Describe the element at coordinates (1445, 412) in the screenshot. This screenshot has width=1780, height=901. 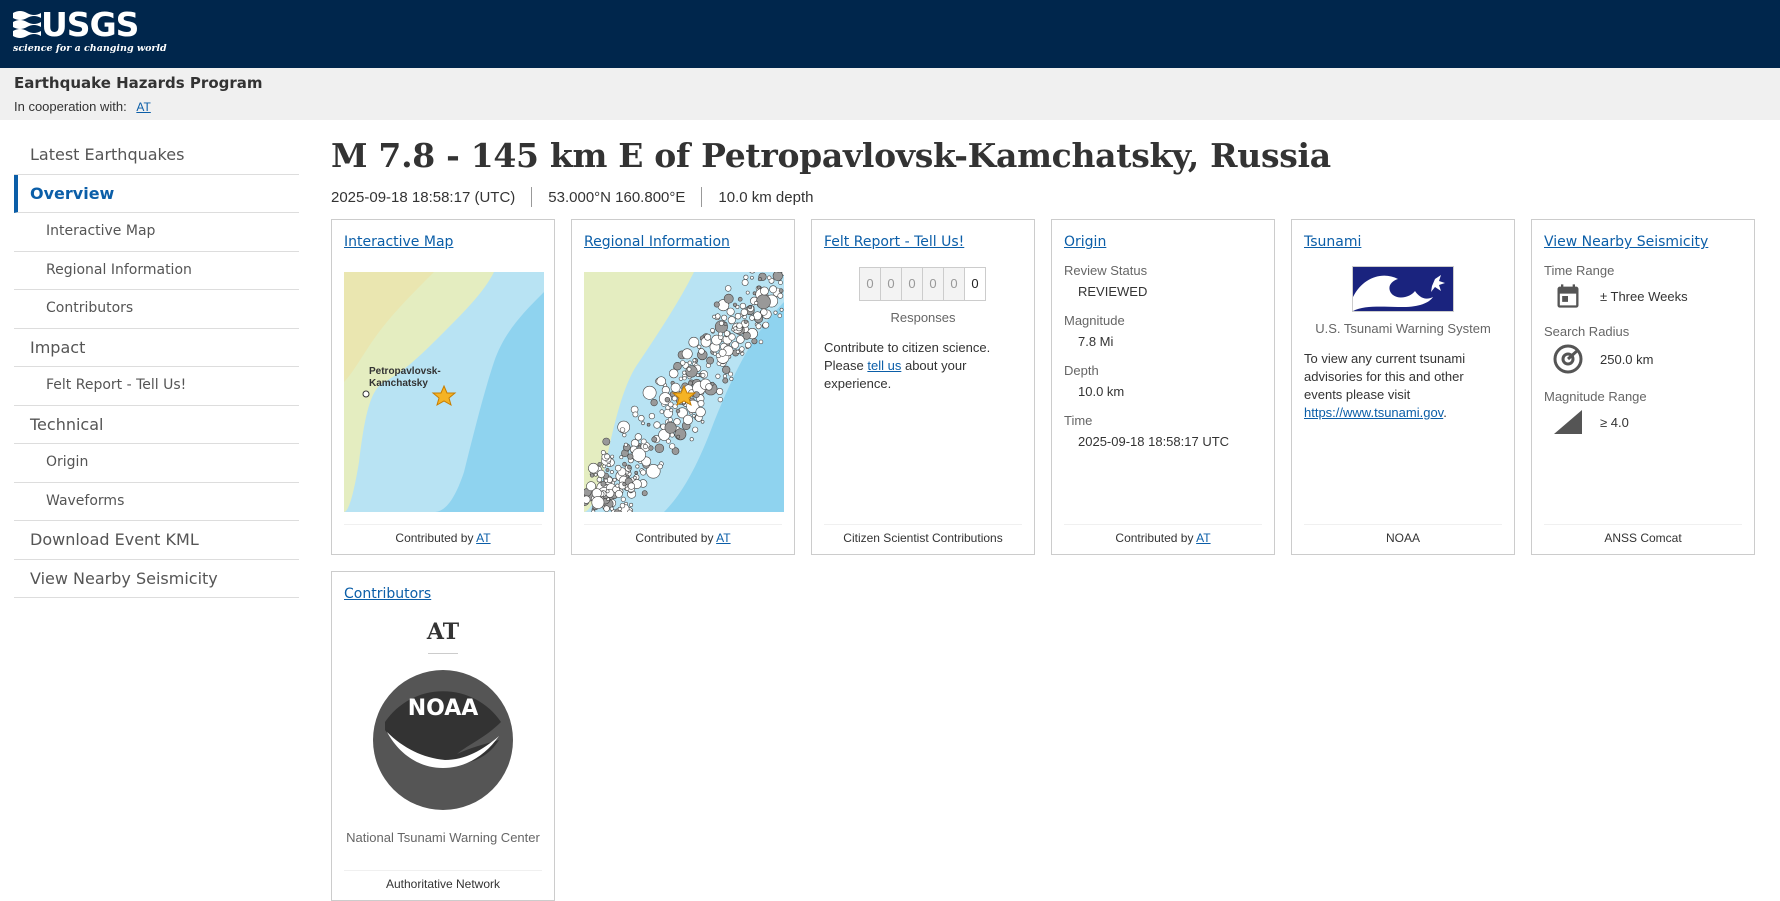
I see `tsunami-text: .` at that location.